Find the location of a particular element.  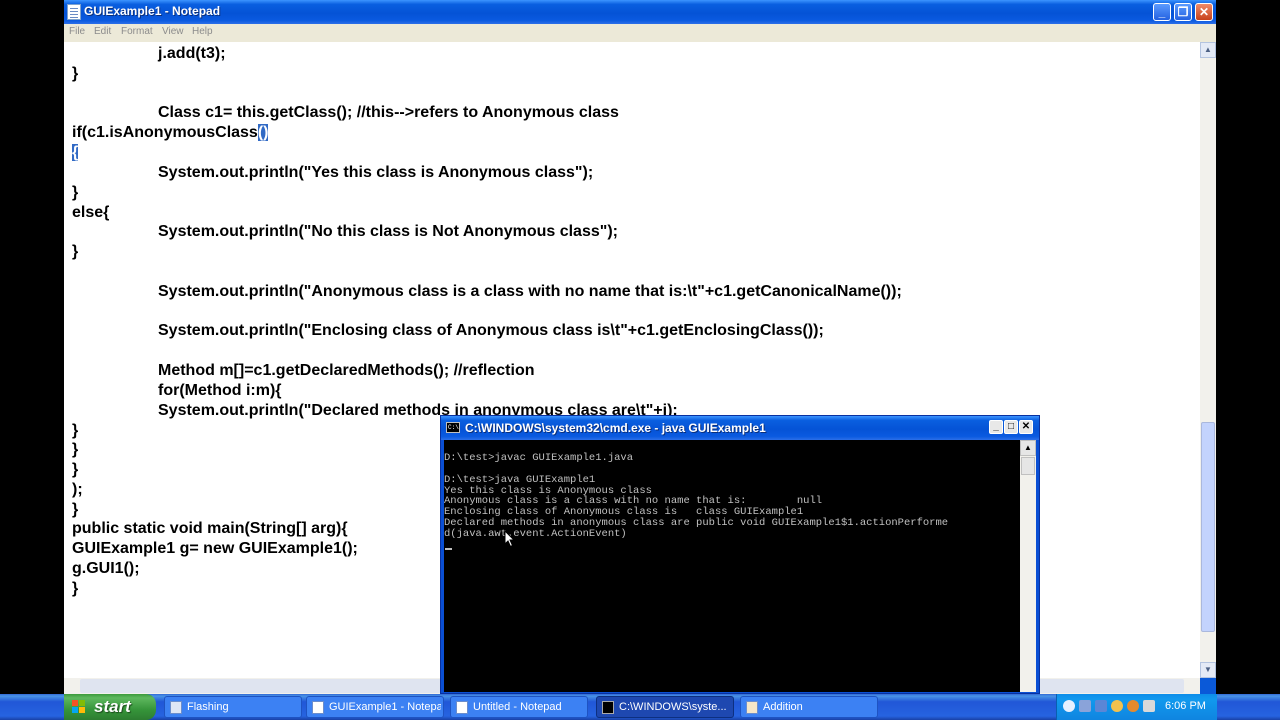

menu-edit: Edit is located at coordinates (102, 31).